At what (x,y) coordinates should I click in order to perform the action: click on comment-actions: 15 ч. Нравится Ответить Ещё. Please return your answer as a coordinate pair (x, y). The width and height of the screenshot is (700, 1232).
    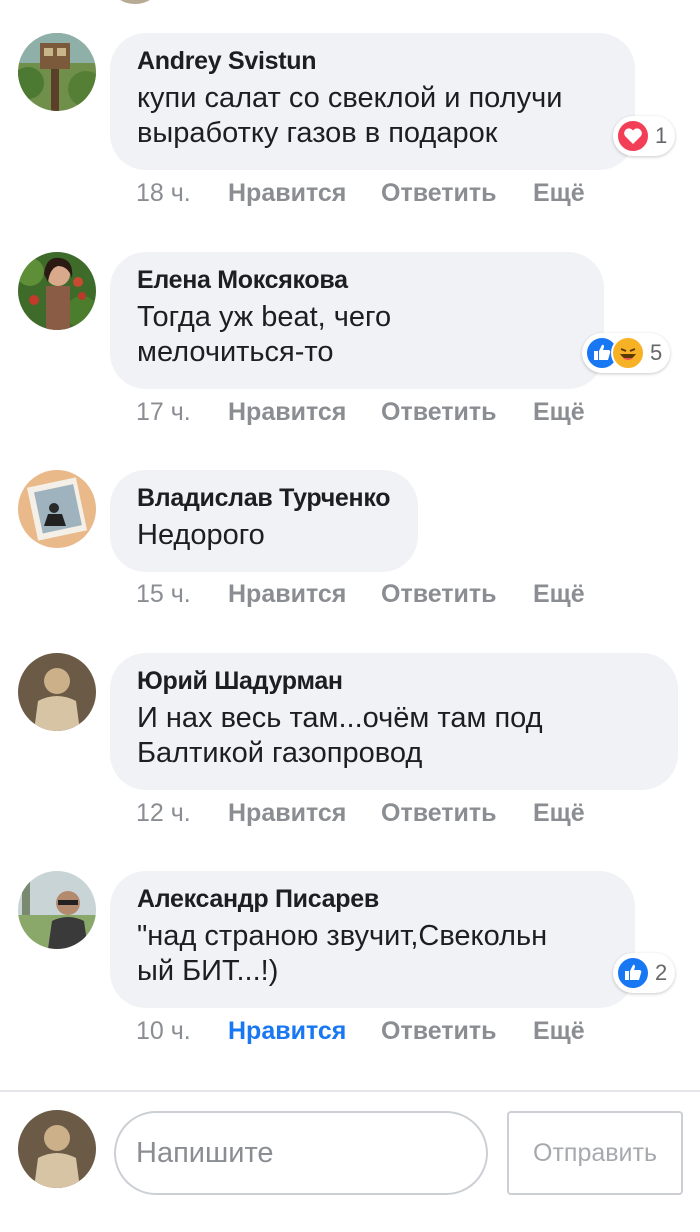
    Looking at the image, I should click on (360, 594).